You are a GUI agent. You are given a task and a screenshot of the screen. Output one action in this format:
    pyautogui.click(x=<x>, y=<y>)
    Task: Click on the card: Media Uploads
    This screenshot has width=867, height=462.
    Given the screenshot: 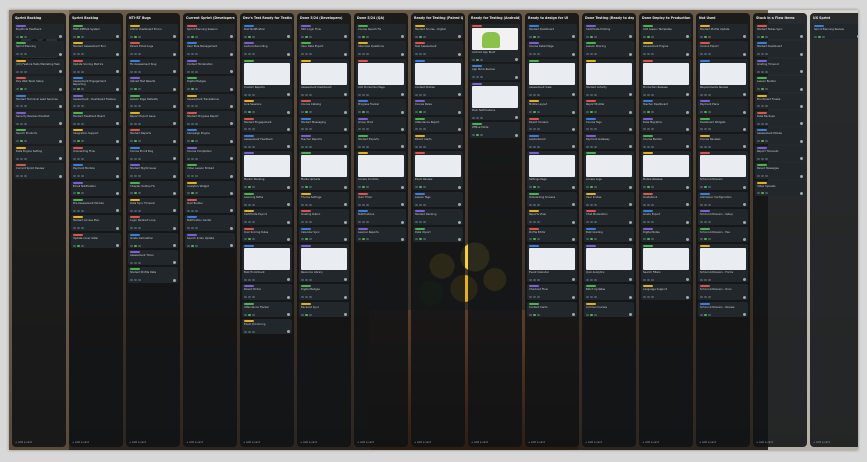 What is the action you would take?
    pyautogui.click(x=324, y=170)
    